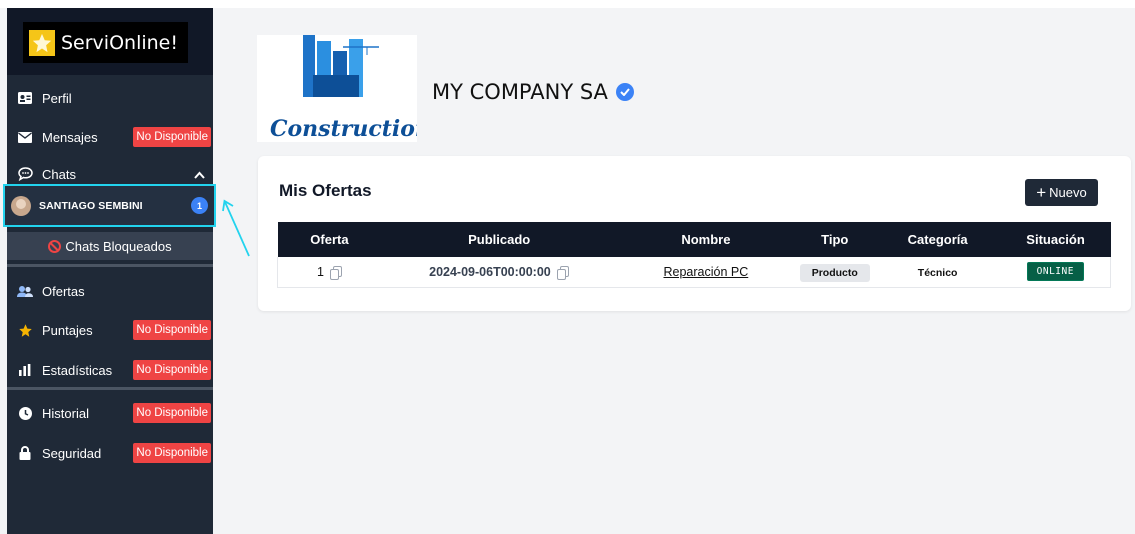  What do you see at coordinates (67, 330) in the screenshot?
I see `sidebar-item-label: Puntajes` at bounding box center [67, 330].